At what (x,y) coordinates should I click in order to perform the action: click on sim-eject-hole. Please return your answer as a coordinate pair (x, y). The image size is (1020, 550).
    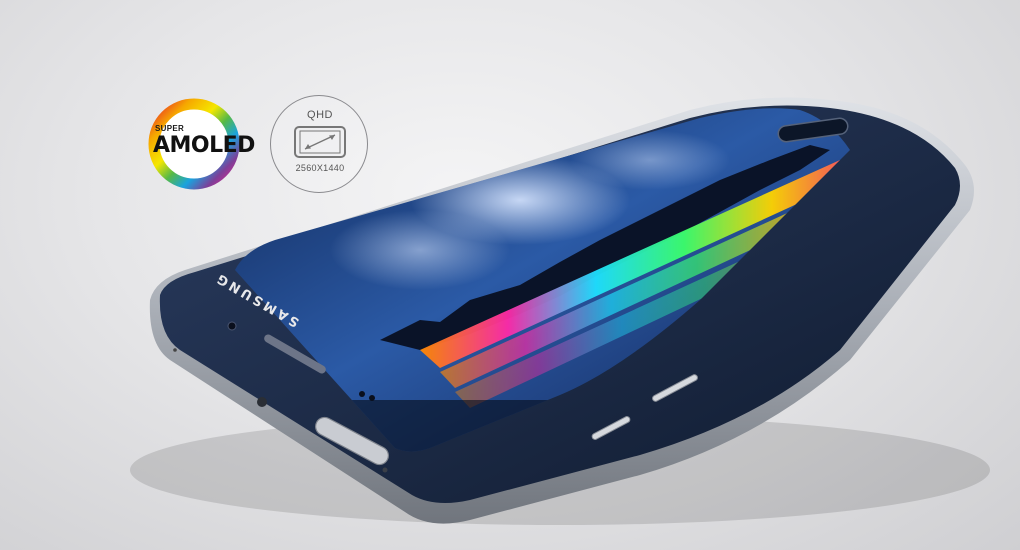
    Looking at the image, I should click on (385, 470).